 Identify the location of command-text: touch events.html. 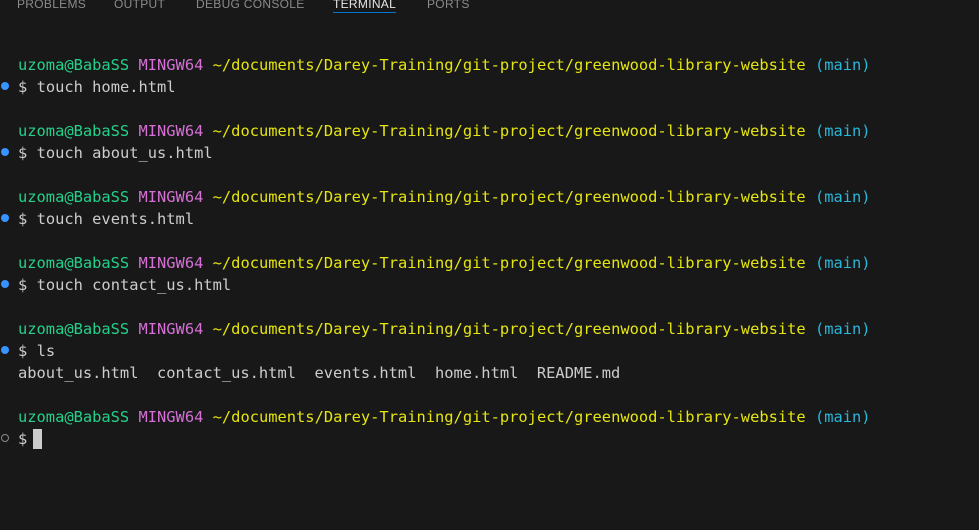
(115, 219).